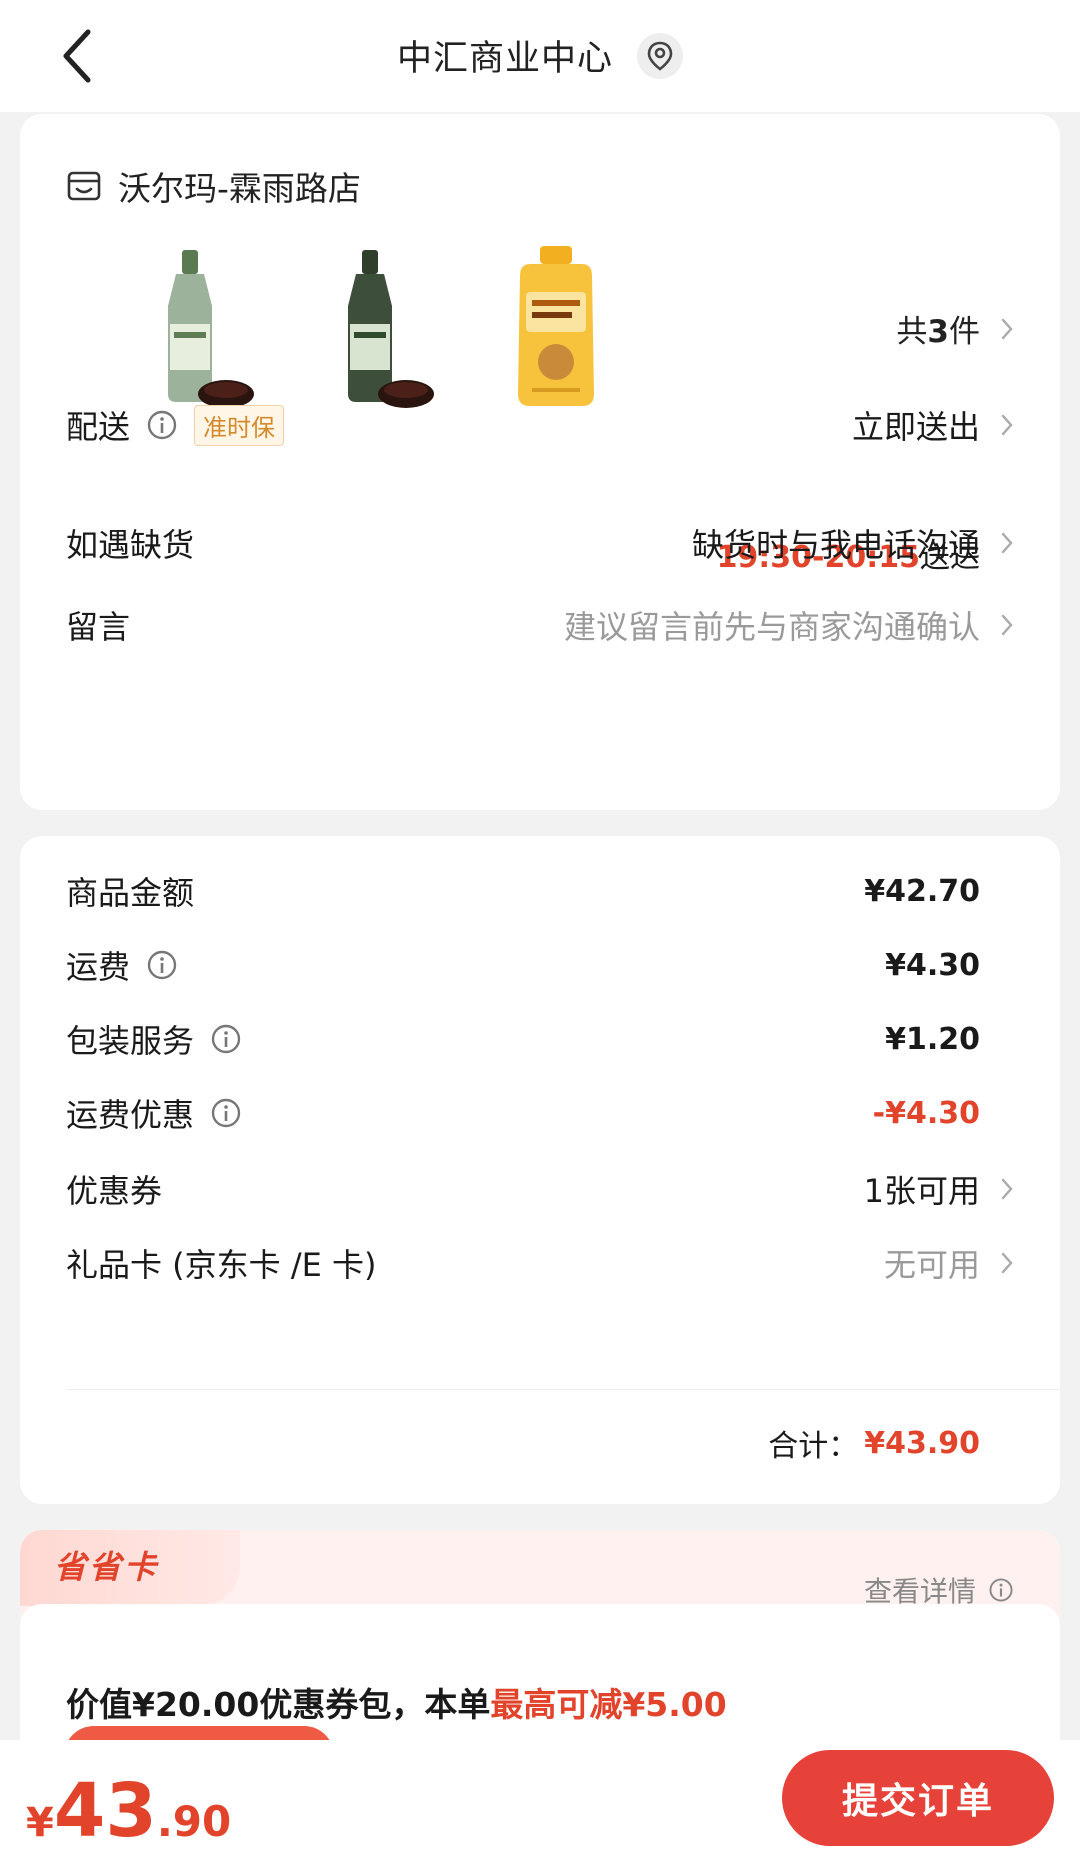 This screenshot has height=1868, width=1080. Describe the element at coordinates (239, 425) in the screenshot. I see `on-time-badge: 准时保` at that location.